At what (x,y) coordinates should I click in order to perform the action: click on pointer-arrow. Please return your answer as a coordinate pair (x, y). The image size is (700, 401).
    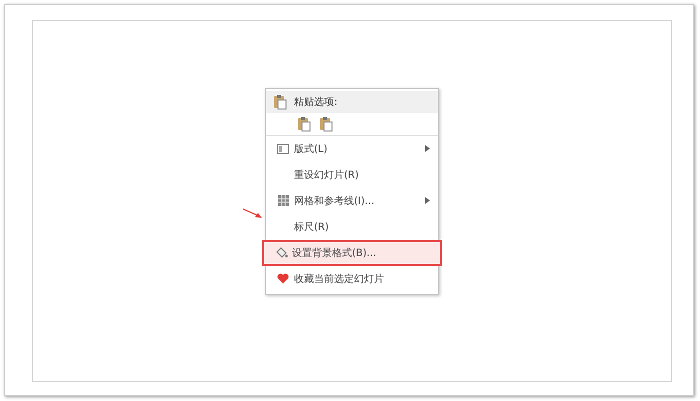
    Looking at the image, I should click on (253, 214).